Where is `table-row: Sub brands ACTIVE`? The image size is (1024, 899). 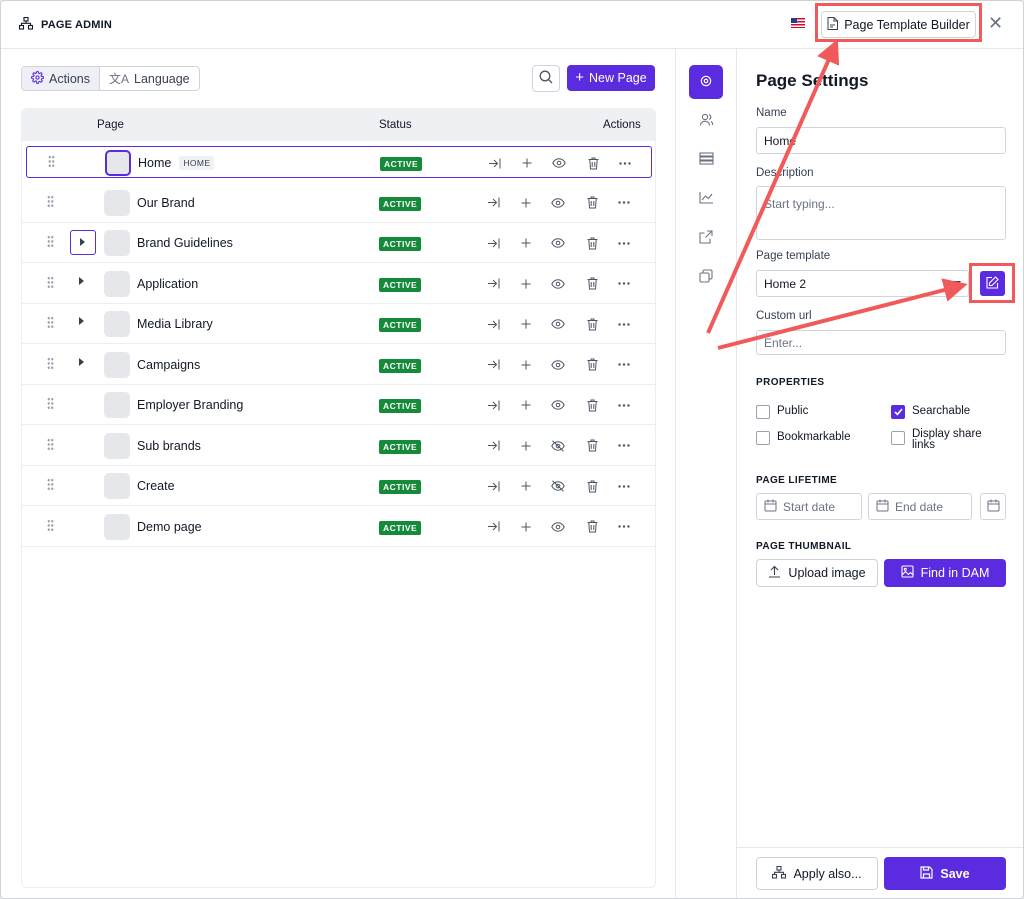 table-row: Sub brands ACTIVE is located at coordinates (338, 446).